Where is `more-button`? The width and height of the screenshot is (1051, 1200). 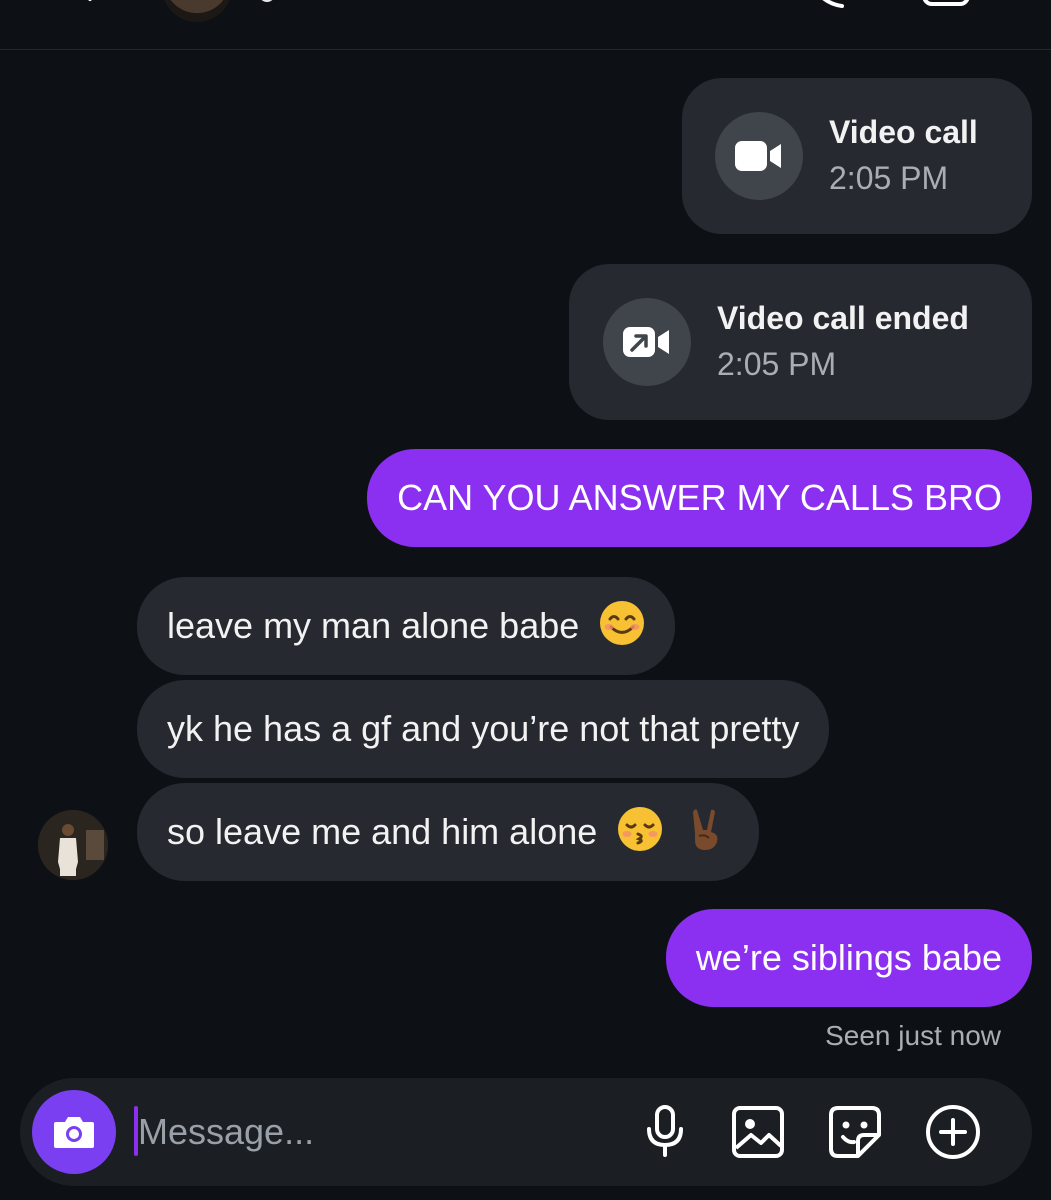 more-button is located at coordinates (953, 1132).